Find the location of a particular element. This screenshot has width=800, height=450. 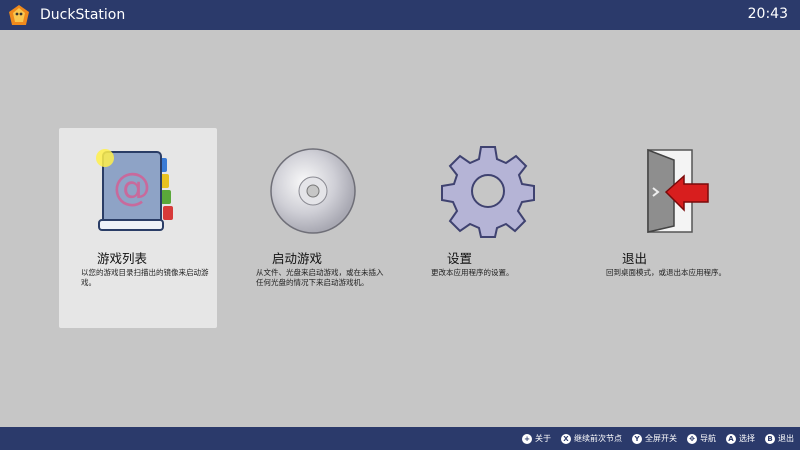

hint-select: A 选择 is located at coordinates (740, 438).